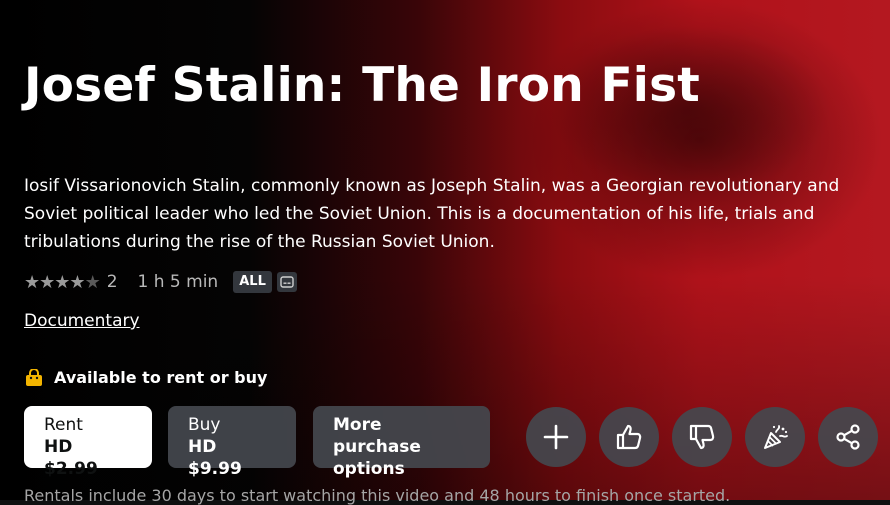  I want to click on dislike-button, so click(702, 437).